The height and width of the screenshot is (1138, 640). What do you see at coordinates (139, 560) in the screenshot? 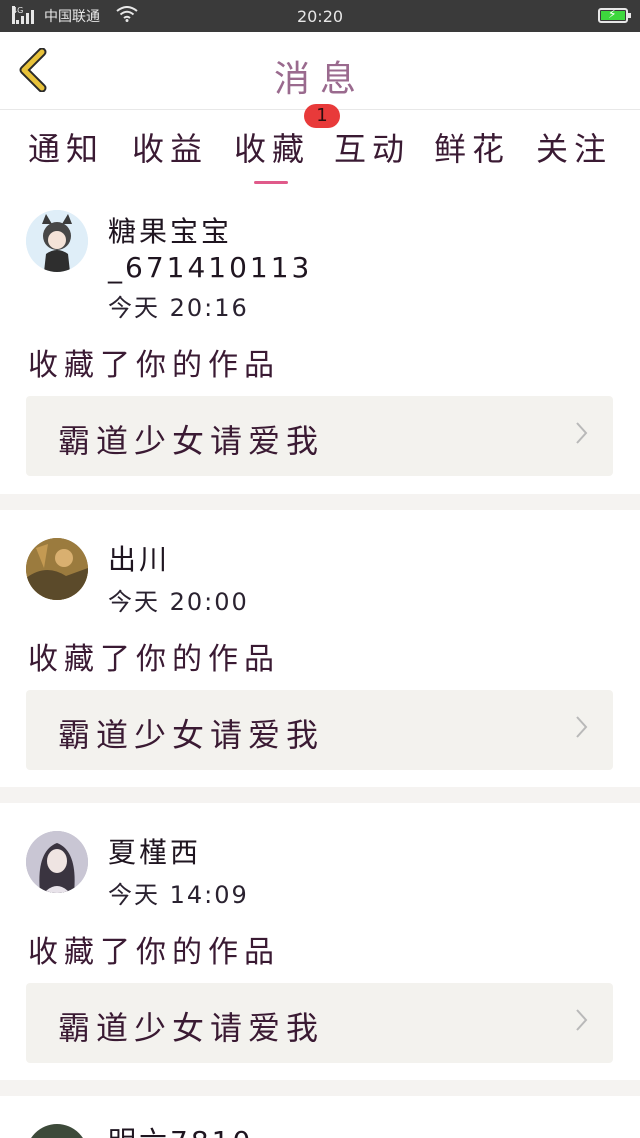
I see `username: 出川` at bounding box center [139, 560].